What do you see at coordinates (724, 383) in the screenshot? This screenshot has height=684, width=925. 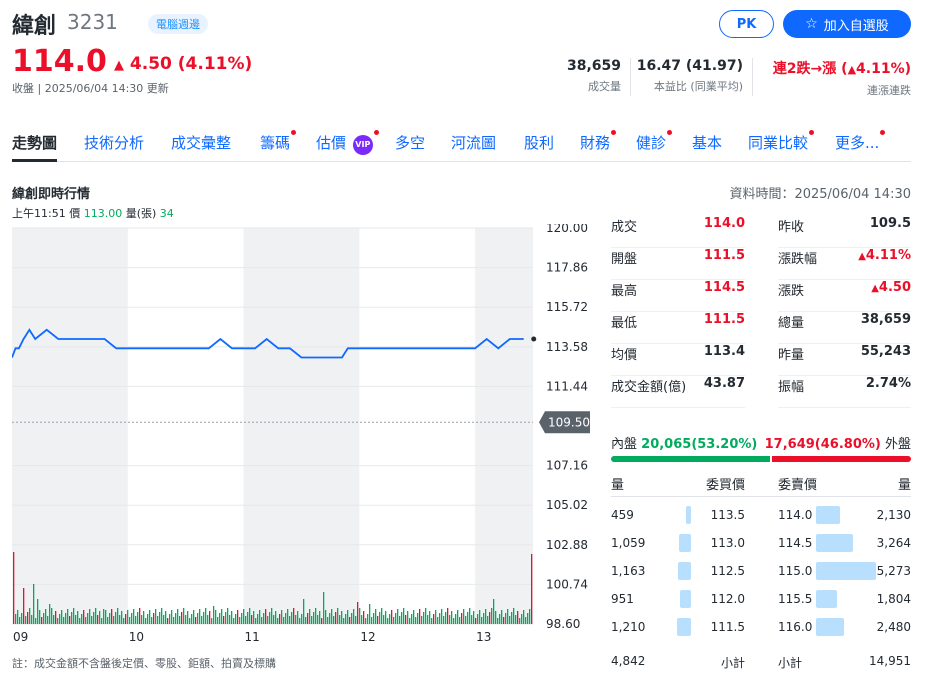 I see `quote-value: 43.87` at bounding box center [724, 383].